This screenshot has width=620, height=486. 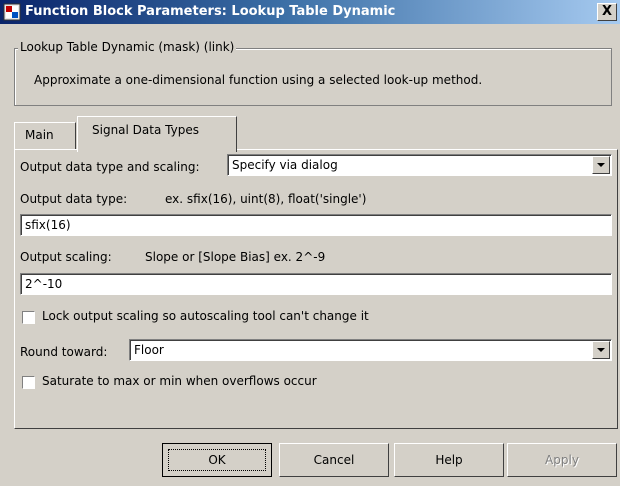 What do you see at coordinates (127, 47) in the screenshot?
I see `group-title: Lookup Table Dynamic (mask) (link)` at bounding box center [127, 47].